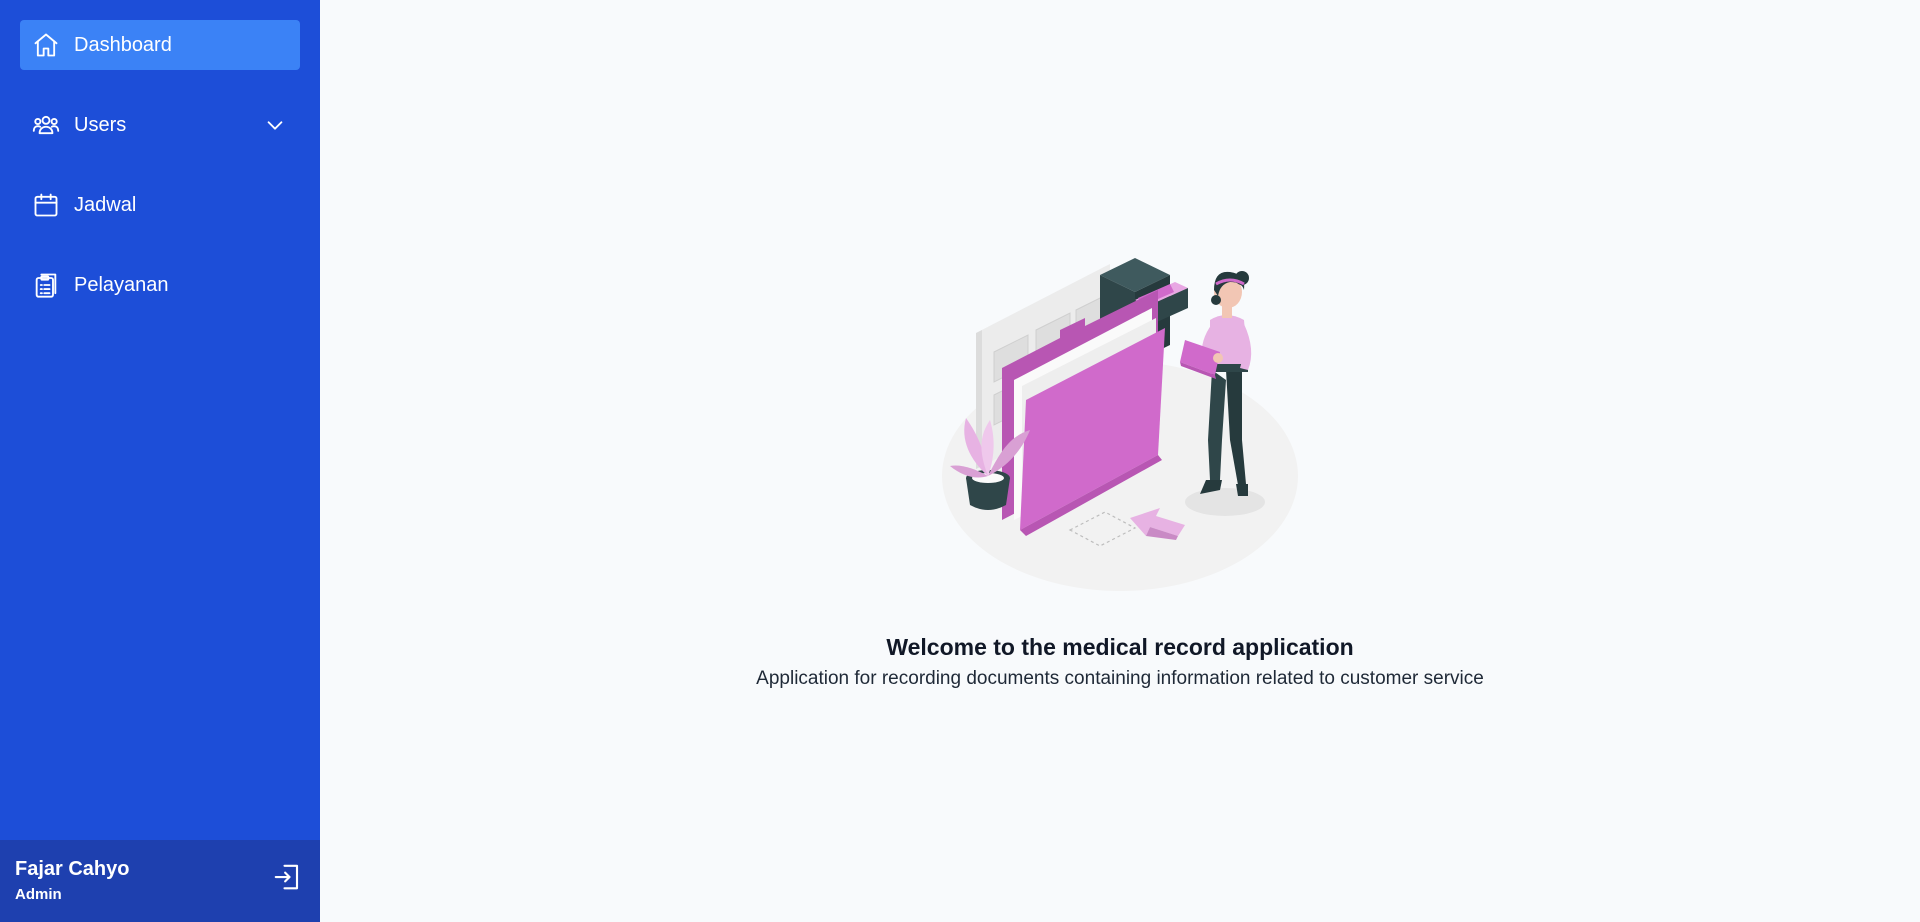  I want to click on sidebar-item-pelayanan: Pelayanan, so click(160, 285).